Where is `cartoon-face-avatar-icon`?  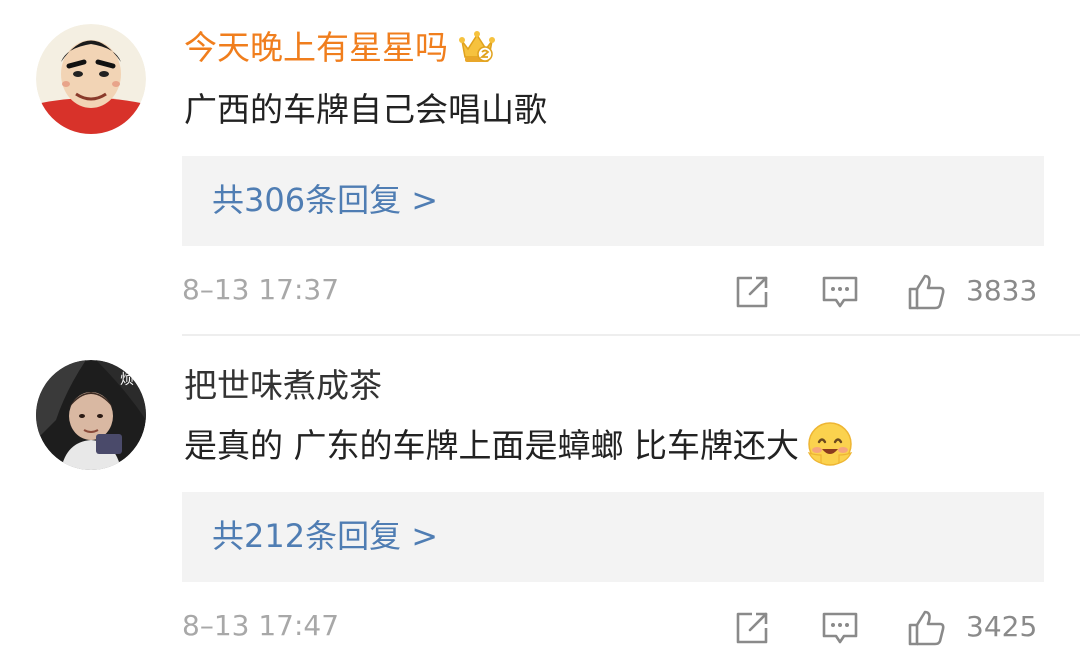
cartoon-face-avatar-icon is located at coordinates (91, 79).